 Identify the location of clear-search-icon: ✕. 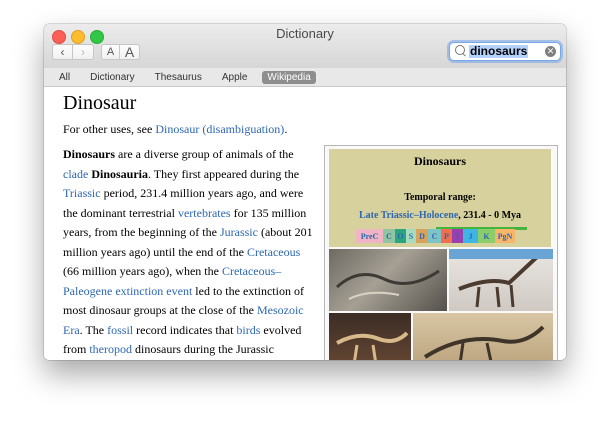
(550, 51).